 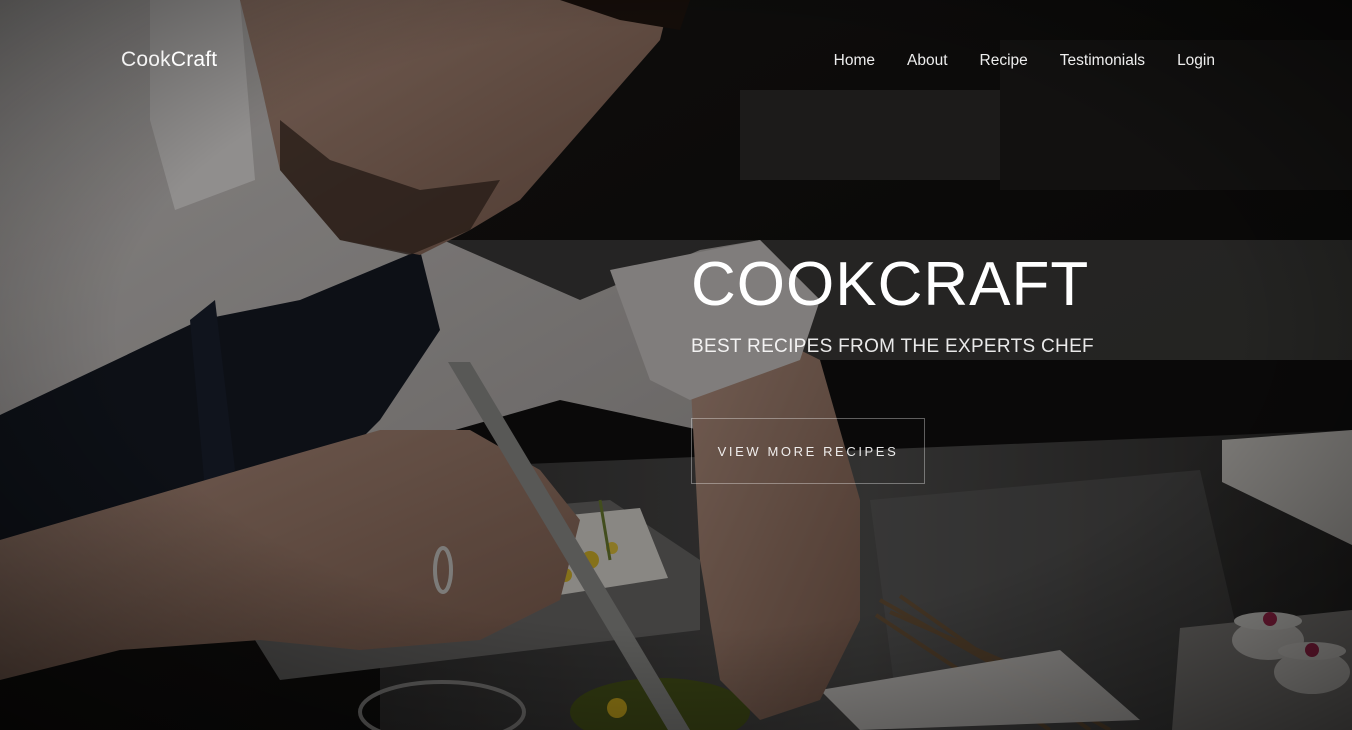 I want to click on nav-link-testimonials: Testimonials, so click(x=1102, y=61).